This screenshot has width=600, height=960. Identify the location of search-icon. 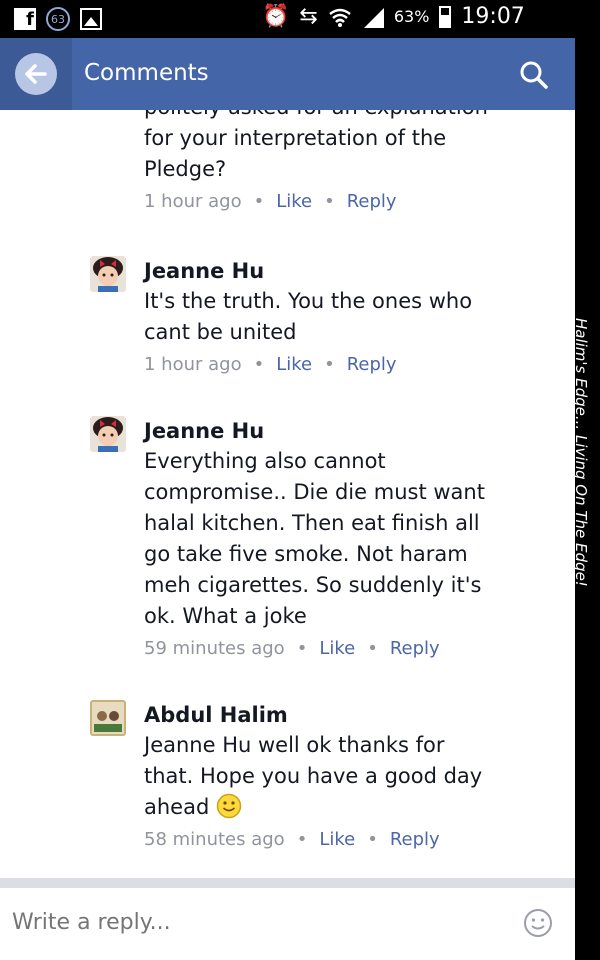
(534, 75).